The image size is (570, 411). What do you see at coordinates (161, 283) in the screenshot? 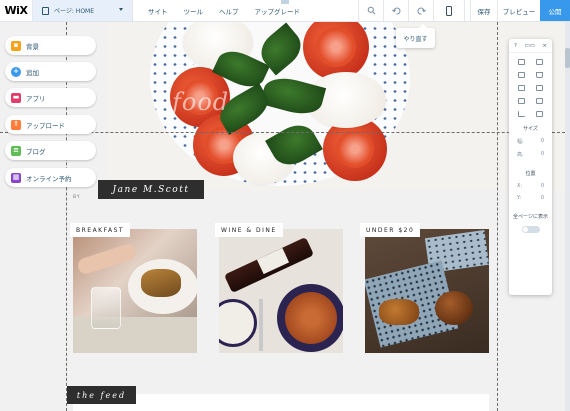
I see `sandwich-photo` at bounding box center [161, 283].